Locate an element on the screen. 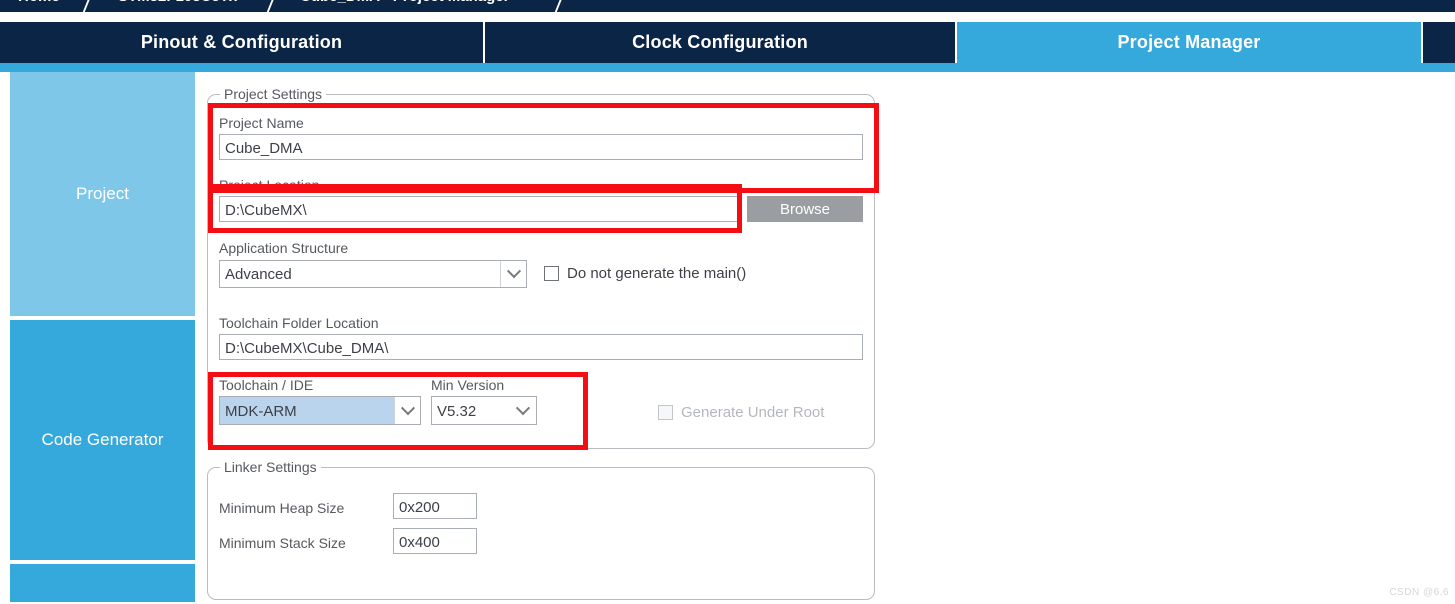  minimum-heap-size-label: Minimum Heap Size is located at coordinates (282, 508).